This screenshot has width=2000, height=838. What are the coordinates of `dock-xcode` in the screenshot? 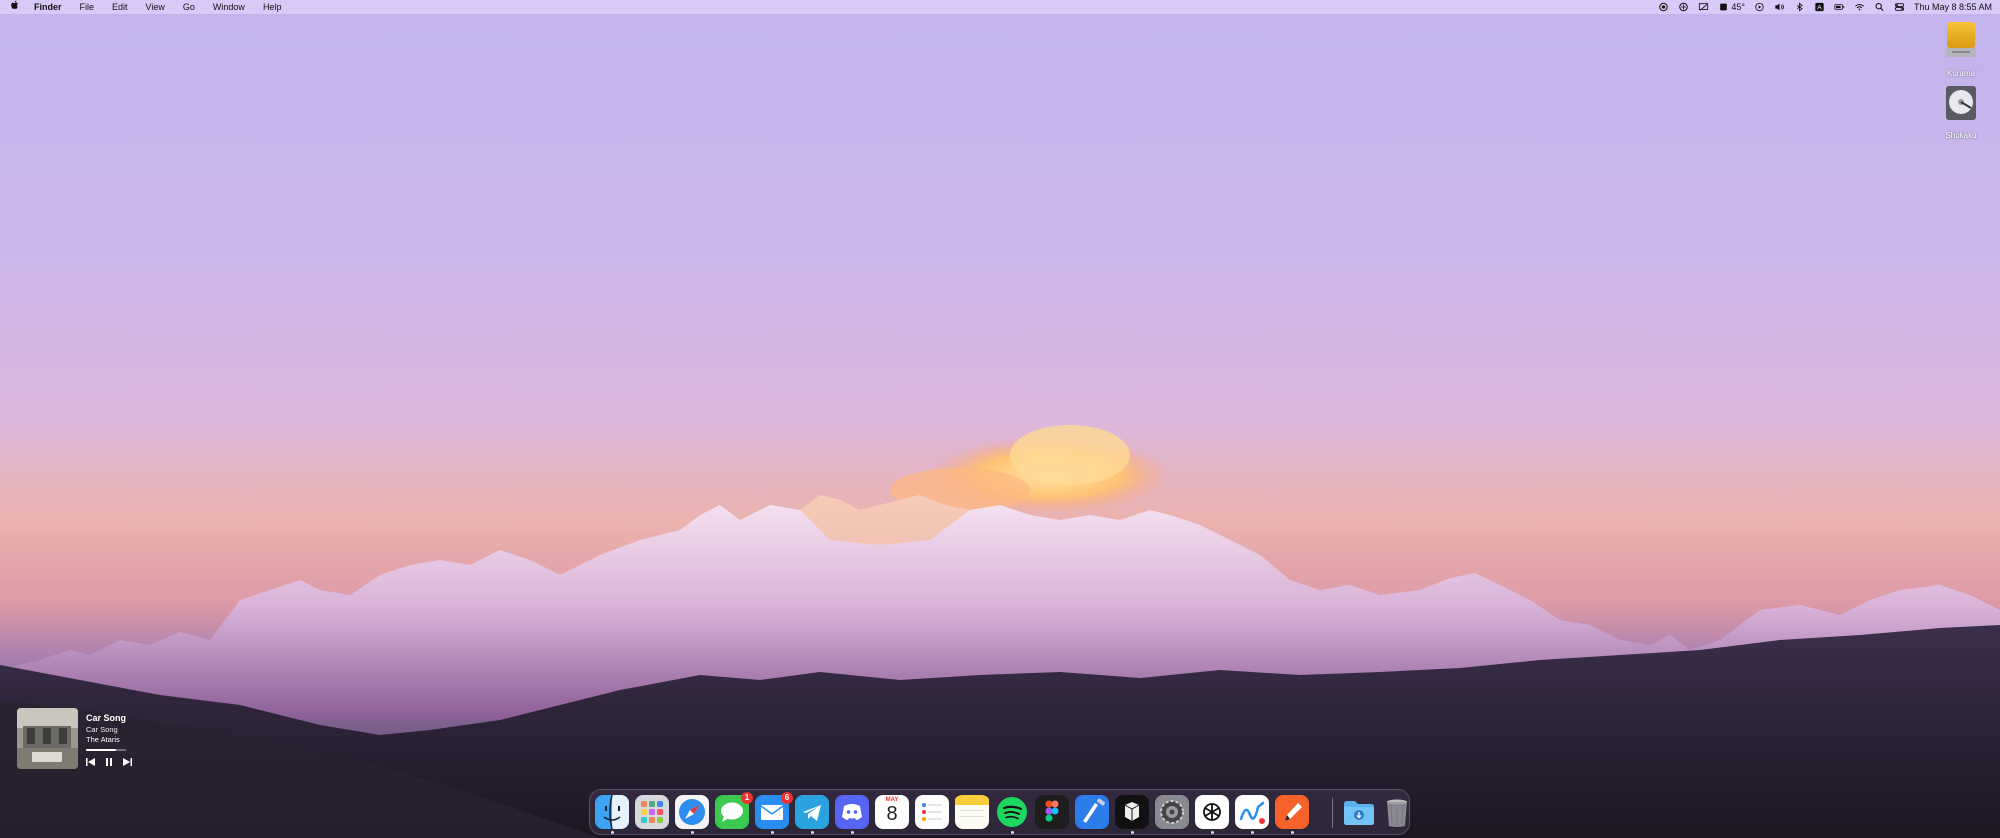 It's located at (1092, 812).